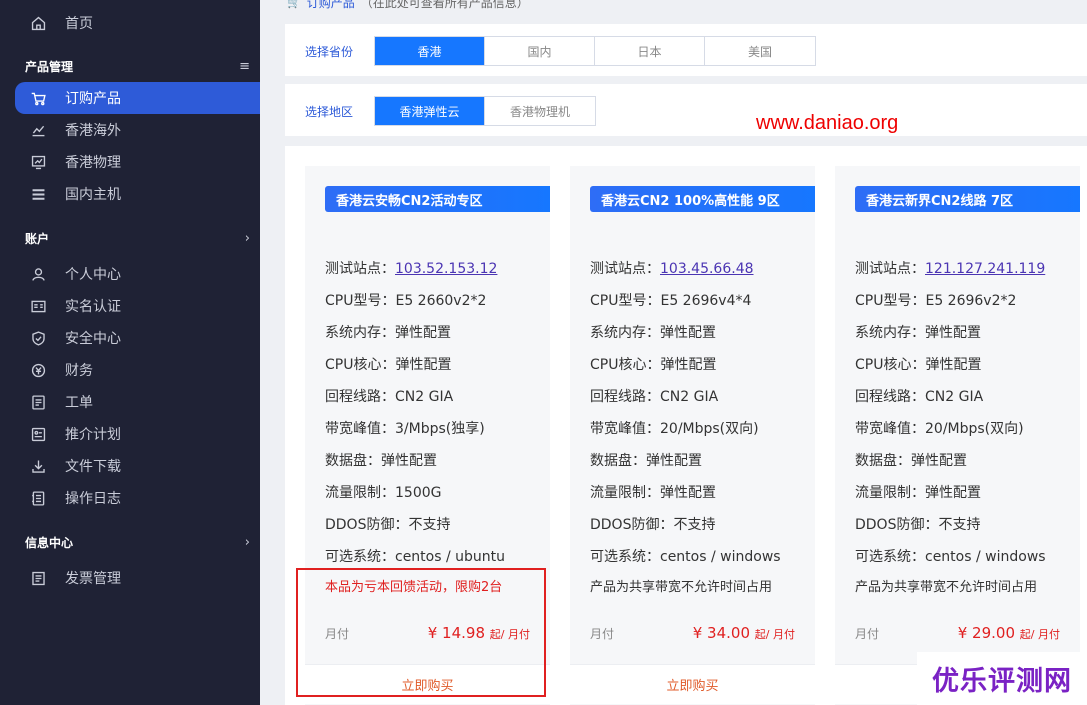 The height and width of the screenshot is (705, 1087). What do you see at coordinates (430, 51) in the screenshot?
I see `province-option-hk: 香港` at bounding box center [430, 51].